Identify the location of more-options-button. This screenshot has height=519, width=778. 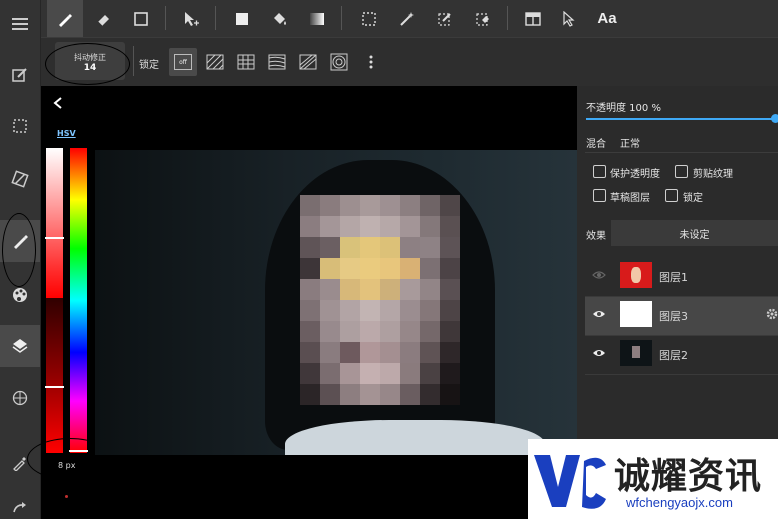
(371, 62).